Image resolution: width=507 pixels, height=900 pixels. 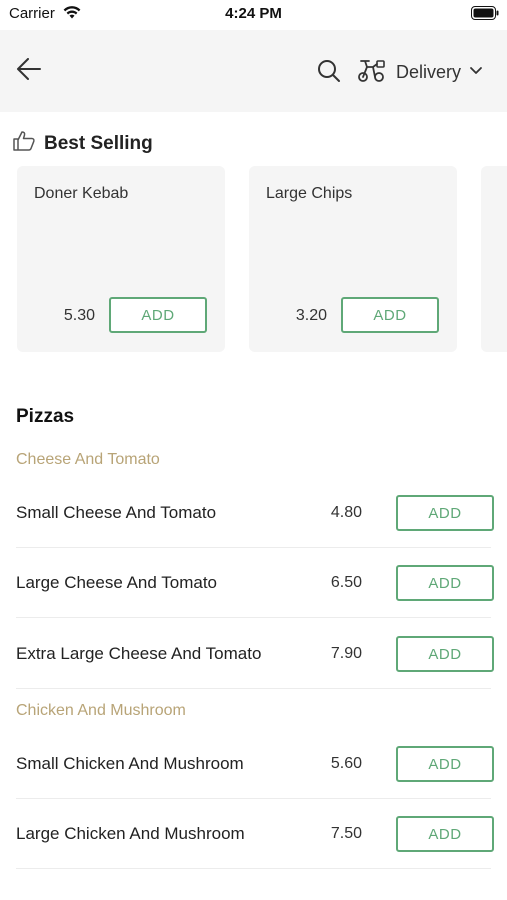 I want to click on best-selling-header: Best Selling, so click(x=82, y=143).